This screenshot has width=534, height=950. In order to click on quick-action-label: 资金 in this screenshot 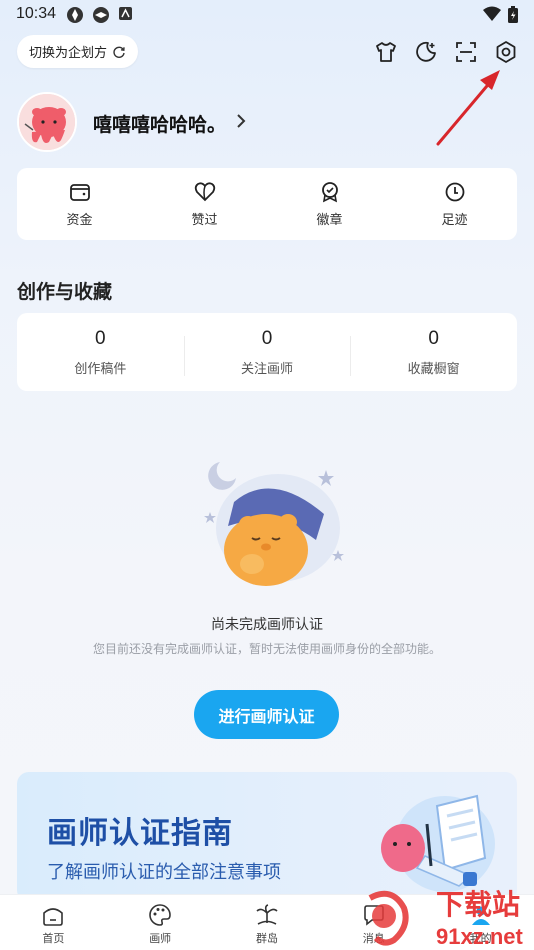, I will do `click(79, 219)`.